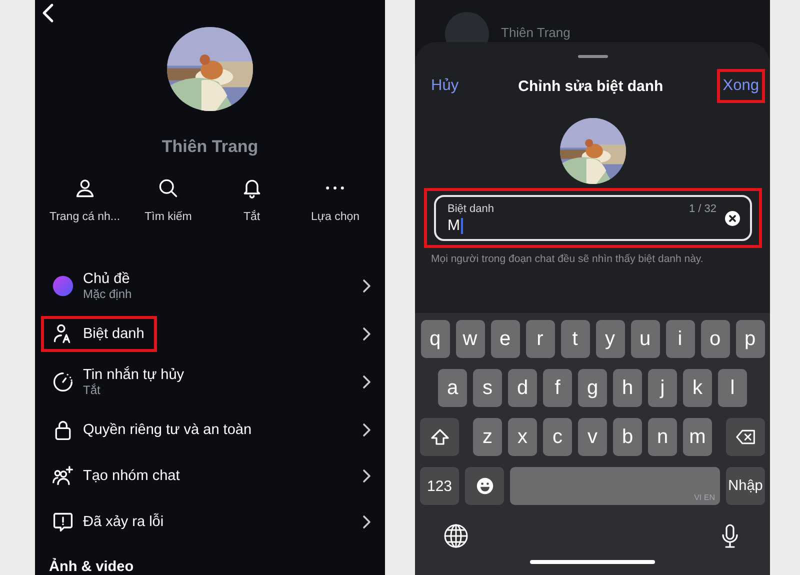  What do you see at coordinates (210, 522) in the screenshot?
I see `menu-item: Đã xảy ra lỗi` at bounding box center [210, 522].